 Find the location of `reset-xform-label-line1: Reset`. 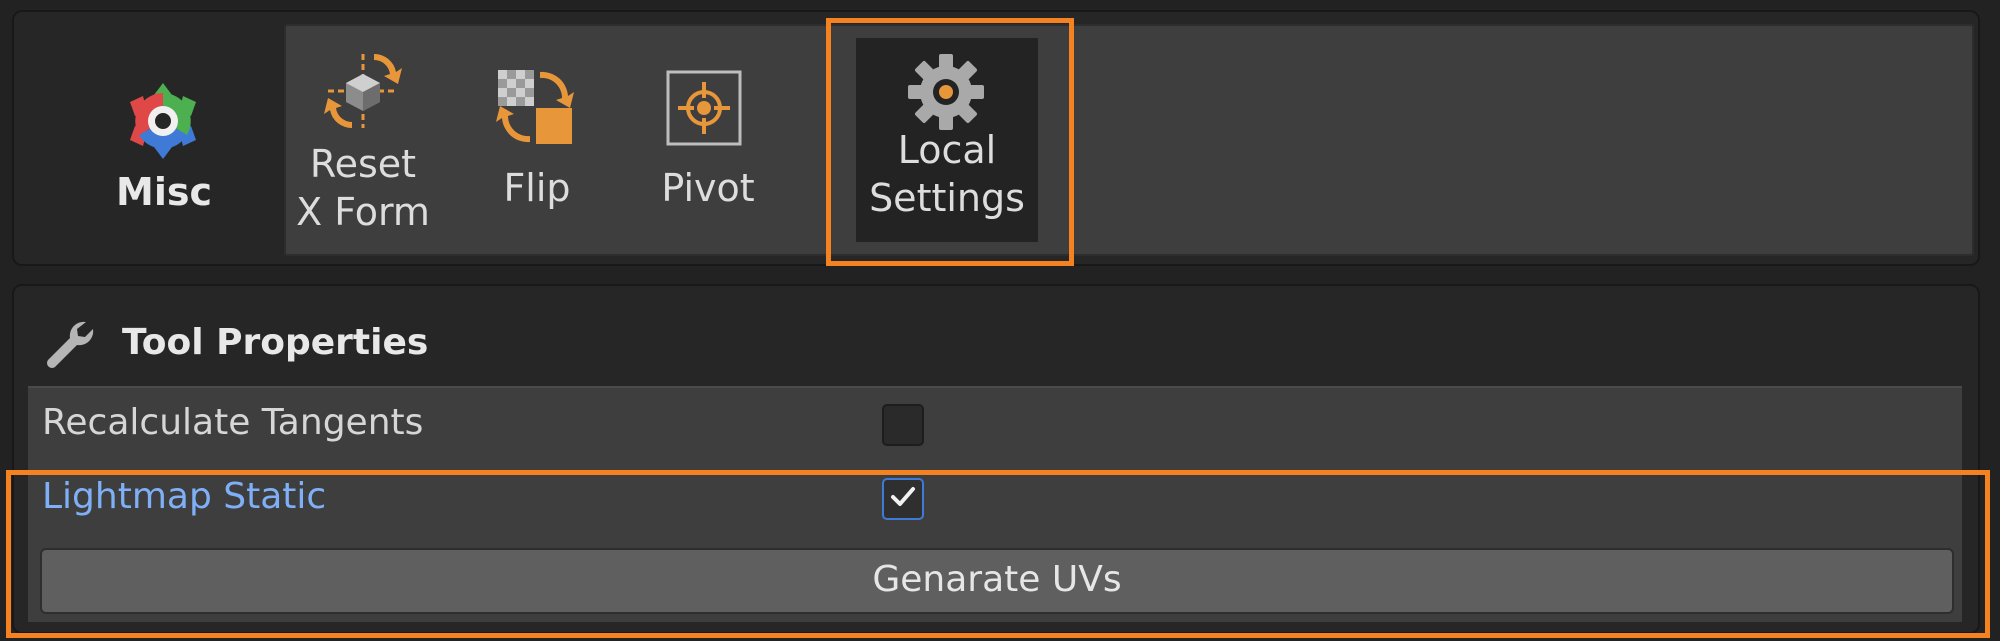

reset-xform-label-line1: Reset is located at coordinates (363, 164).